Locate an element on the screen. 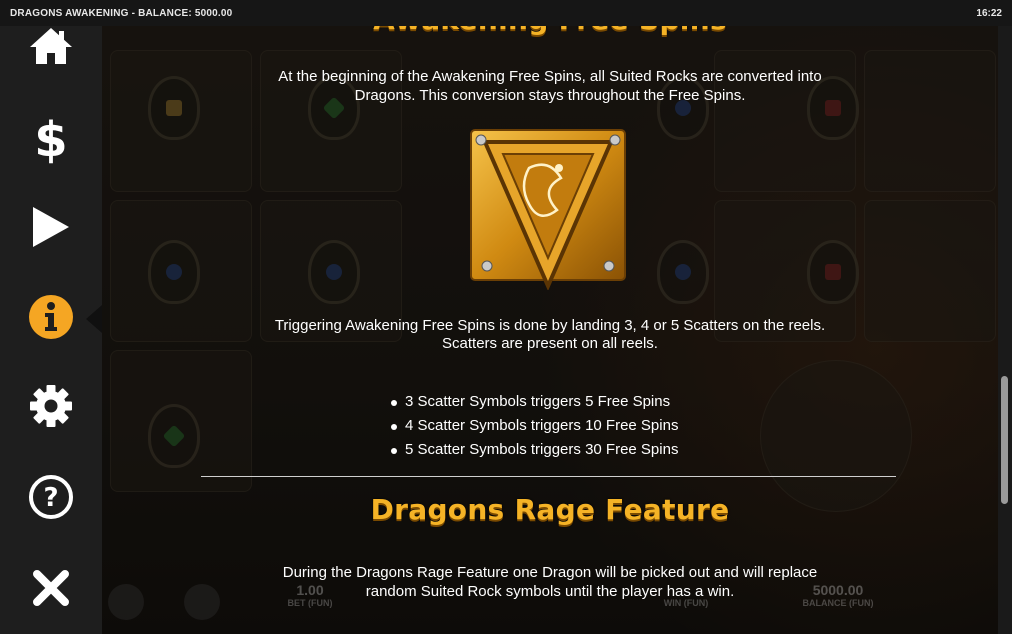 This screenshot has width=1012, height=634. clock: 16:22 is located at coordinates (989, 13).